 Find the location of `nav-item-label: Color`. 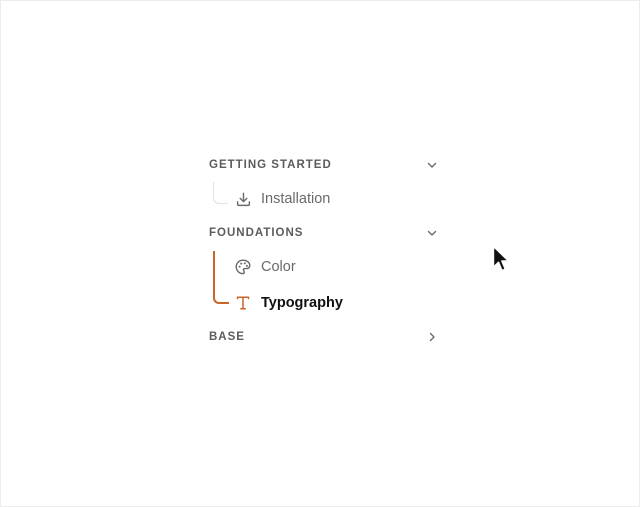

nav-item-label: Color is located at coordinates (278, 267).